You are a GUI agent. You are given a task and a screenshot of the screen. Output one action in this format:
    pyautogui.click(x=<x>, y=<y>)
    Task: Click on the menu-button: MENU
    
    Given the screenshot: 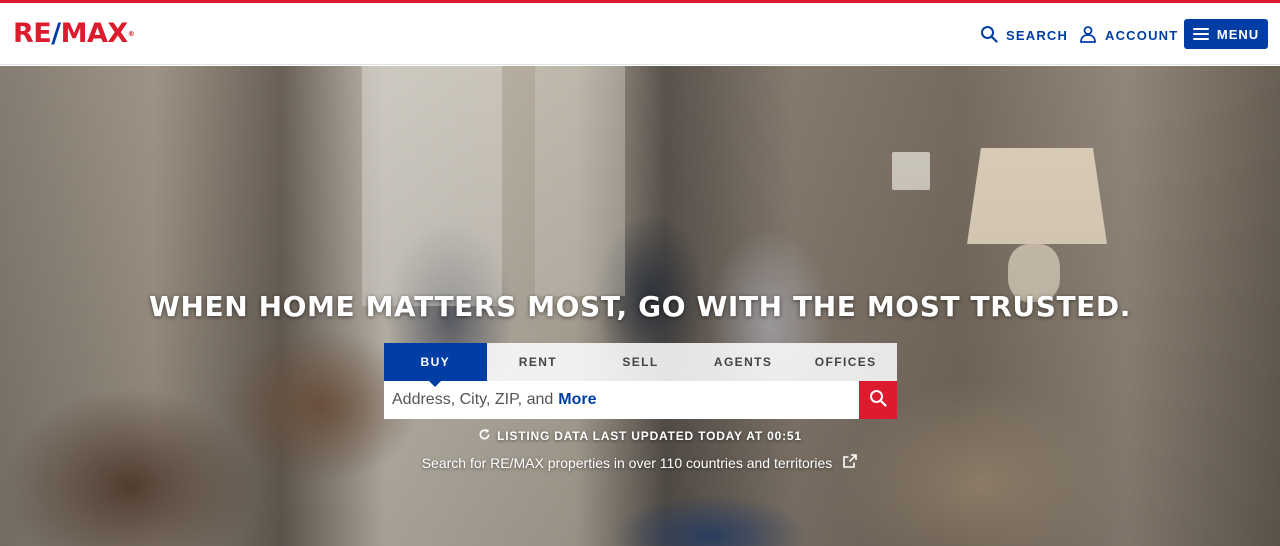 What is the action you would take?
    pyautogui.click(x=1226, y=34)
    